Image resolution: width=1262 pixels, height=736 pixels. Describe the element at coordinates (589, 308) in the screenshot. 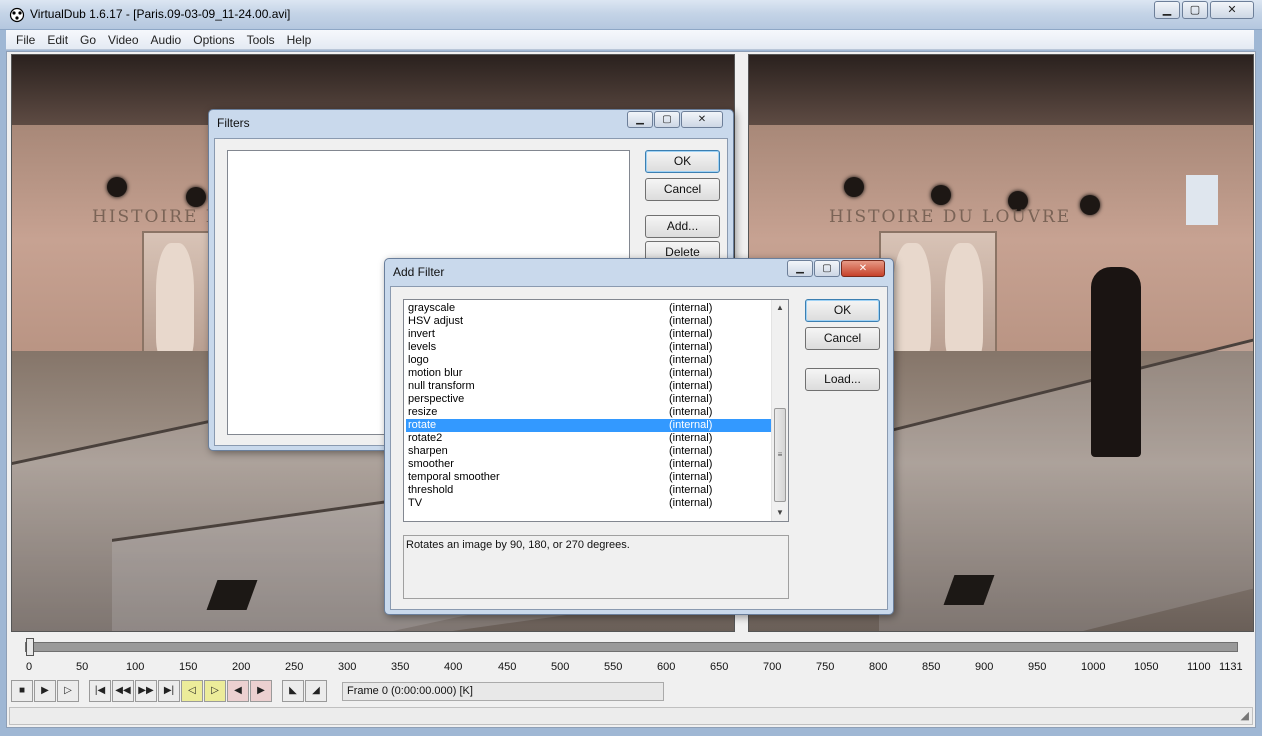

I see `filter-list-item: grayscale (internal)` at that location.